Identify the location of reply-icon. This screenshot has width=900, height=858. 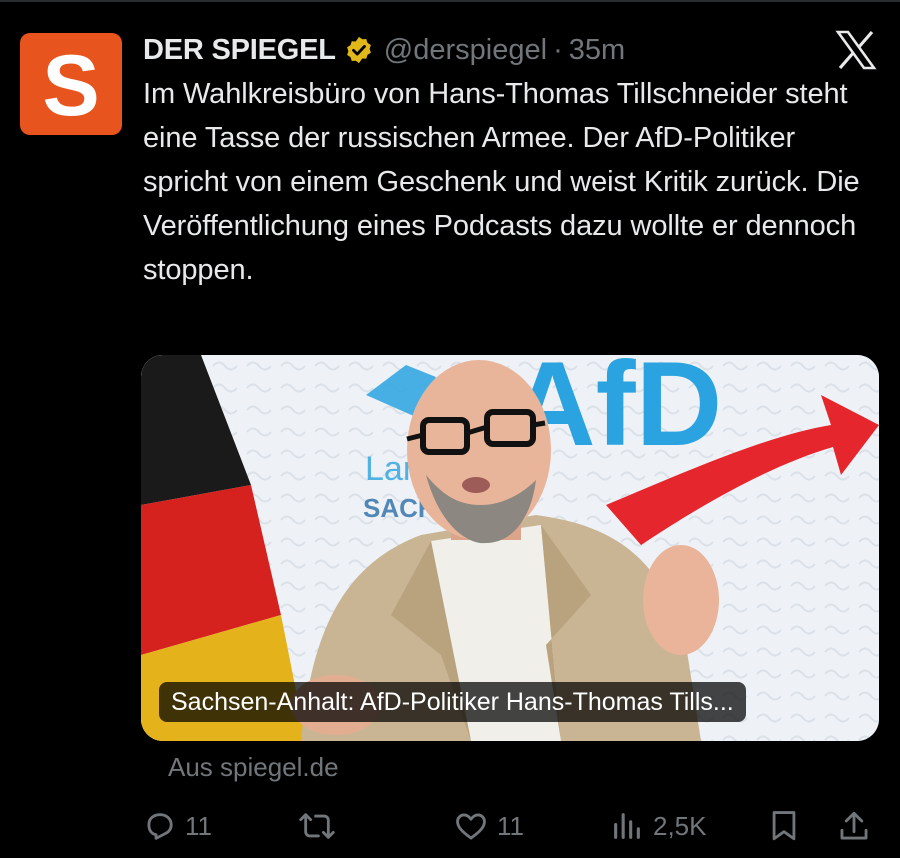
(160, 826).